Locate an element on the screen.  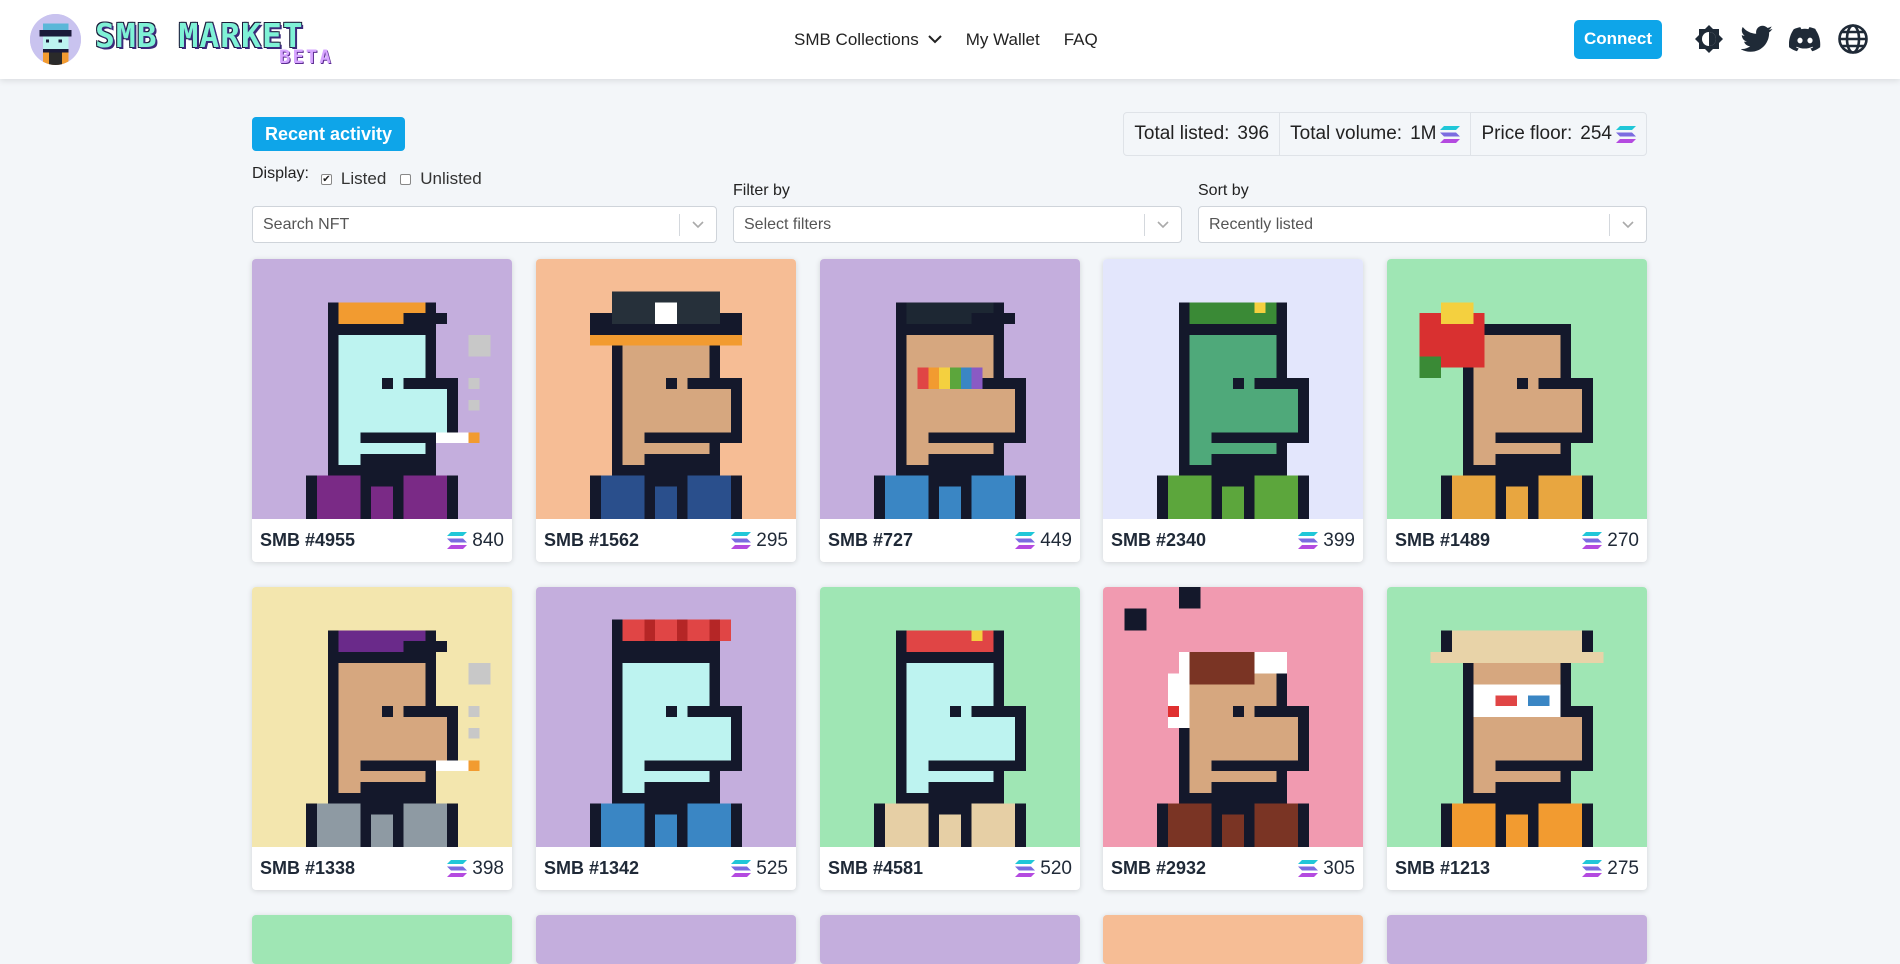
nav-smb-collections: SMB Collections is located at coordinates (868, 40).